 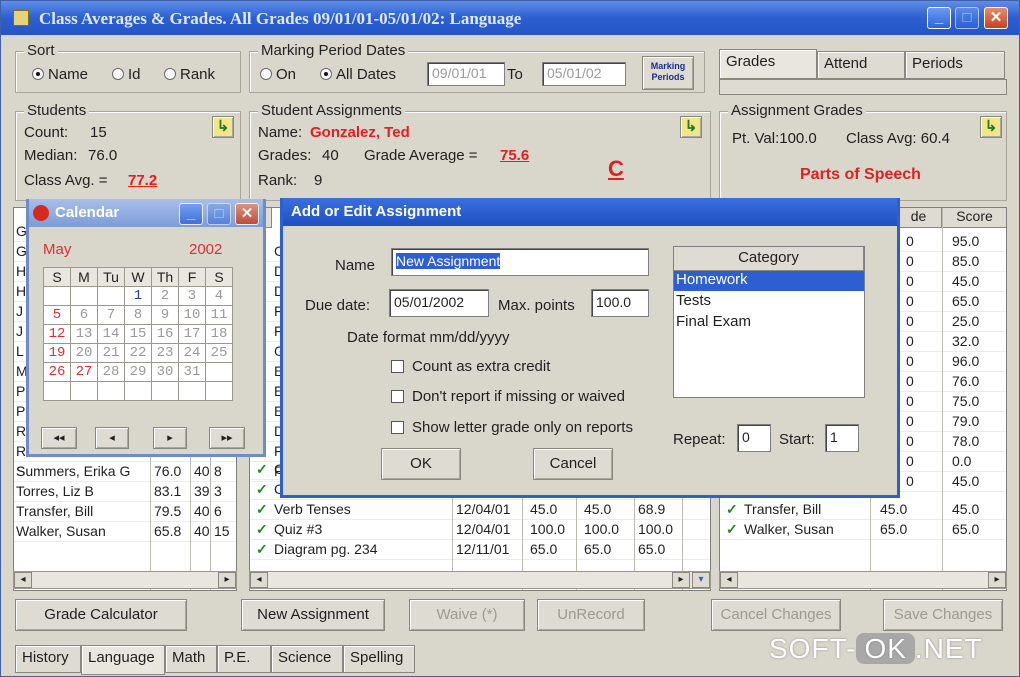 I want to click on table-row: ✓ Verb Tenses 12/04/01 45.0 45.0 68.9, so click(x=480, y=510).